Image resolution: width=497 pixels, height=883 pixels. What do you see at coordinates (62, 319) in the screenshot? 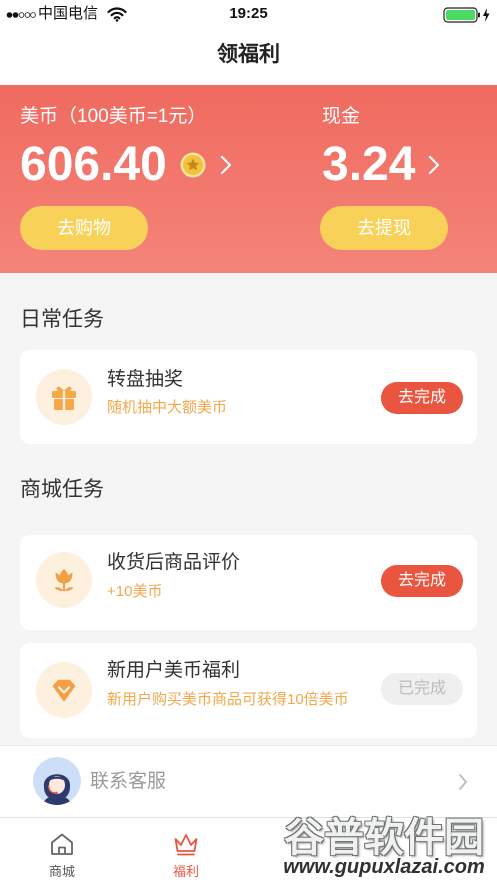
I see `daily-tasks-title: 日常任务` at bounding box center [62, 319].